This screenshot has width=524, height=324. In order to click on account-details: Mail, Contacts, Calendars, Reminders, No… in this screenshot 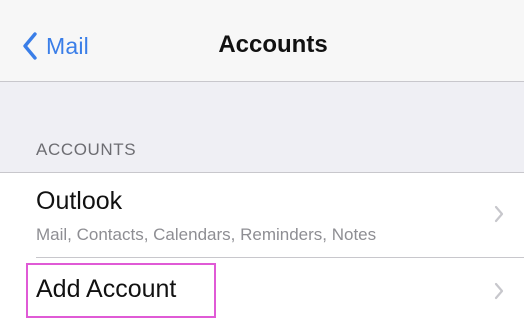, I will do `click(206, 234)`.